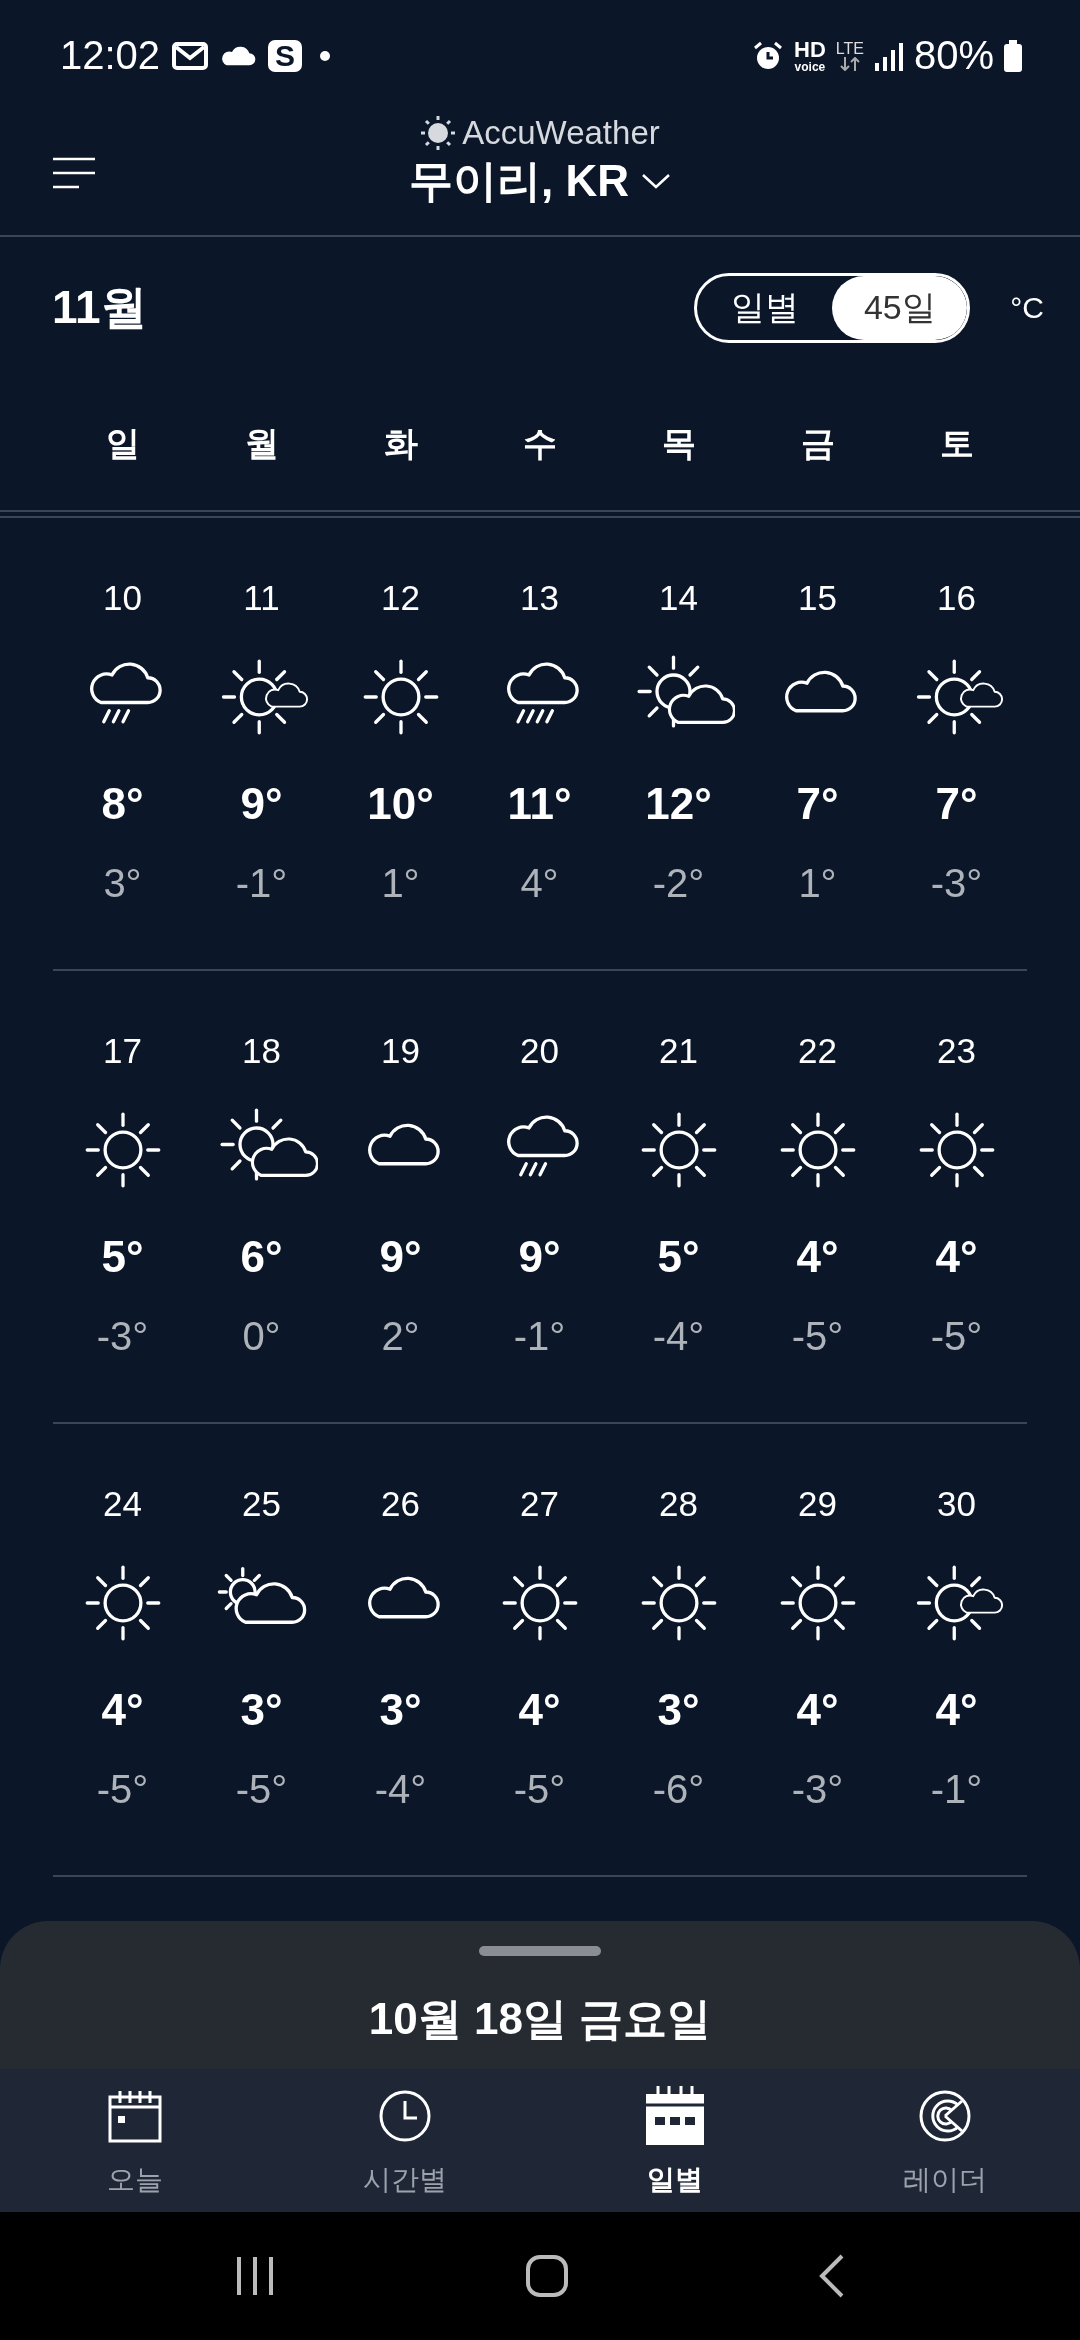 The width and height of the screenshot is (1080, 2340). What do you see at coordinates (400, 444) in the screenshot?
I see `weekday-label: 화` at bounding box center [400, 444].